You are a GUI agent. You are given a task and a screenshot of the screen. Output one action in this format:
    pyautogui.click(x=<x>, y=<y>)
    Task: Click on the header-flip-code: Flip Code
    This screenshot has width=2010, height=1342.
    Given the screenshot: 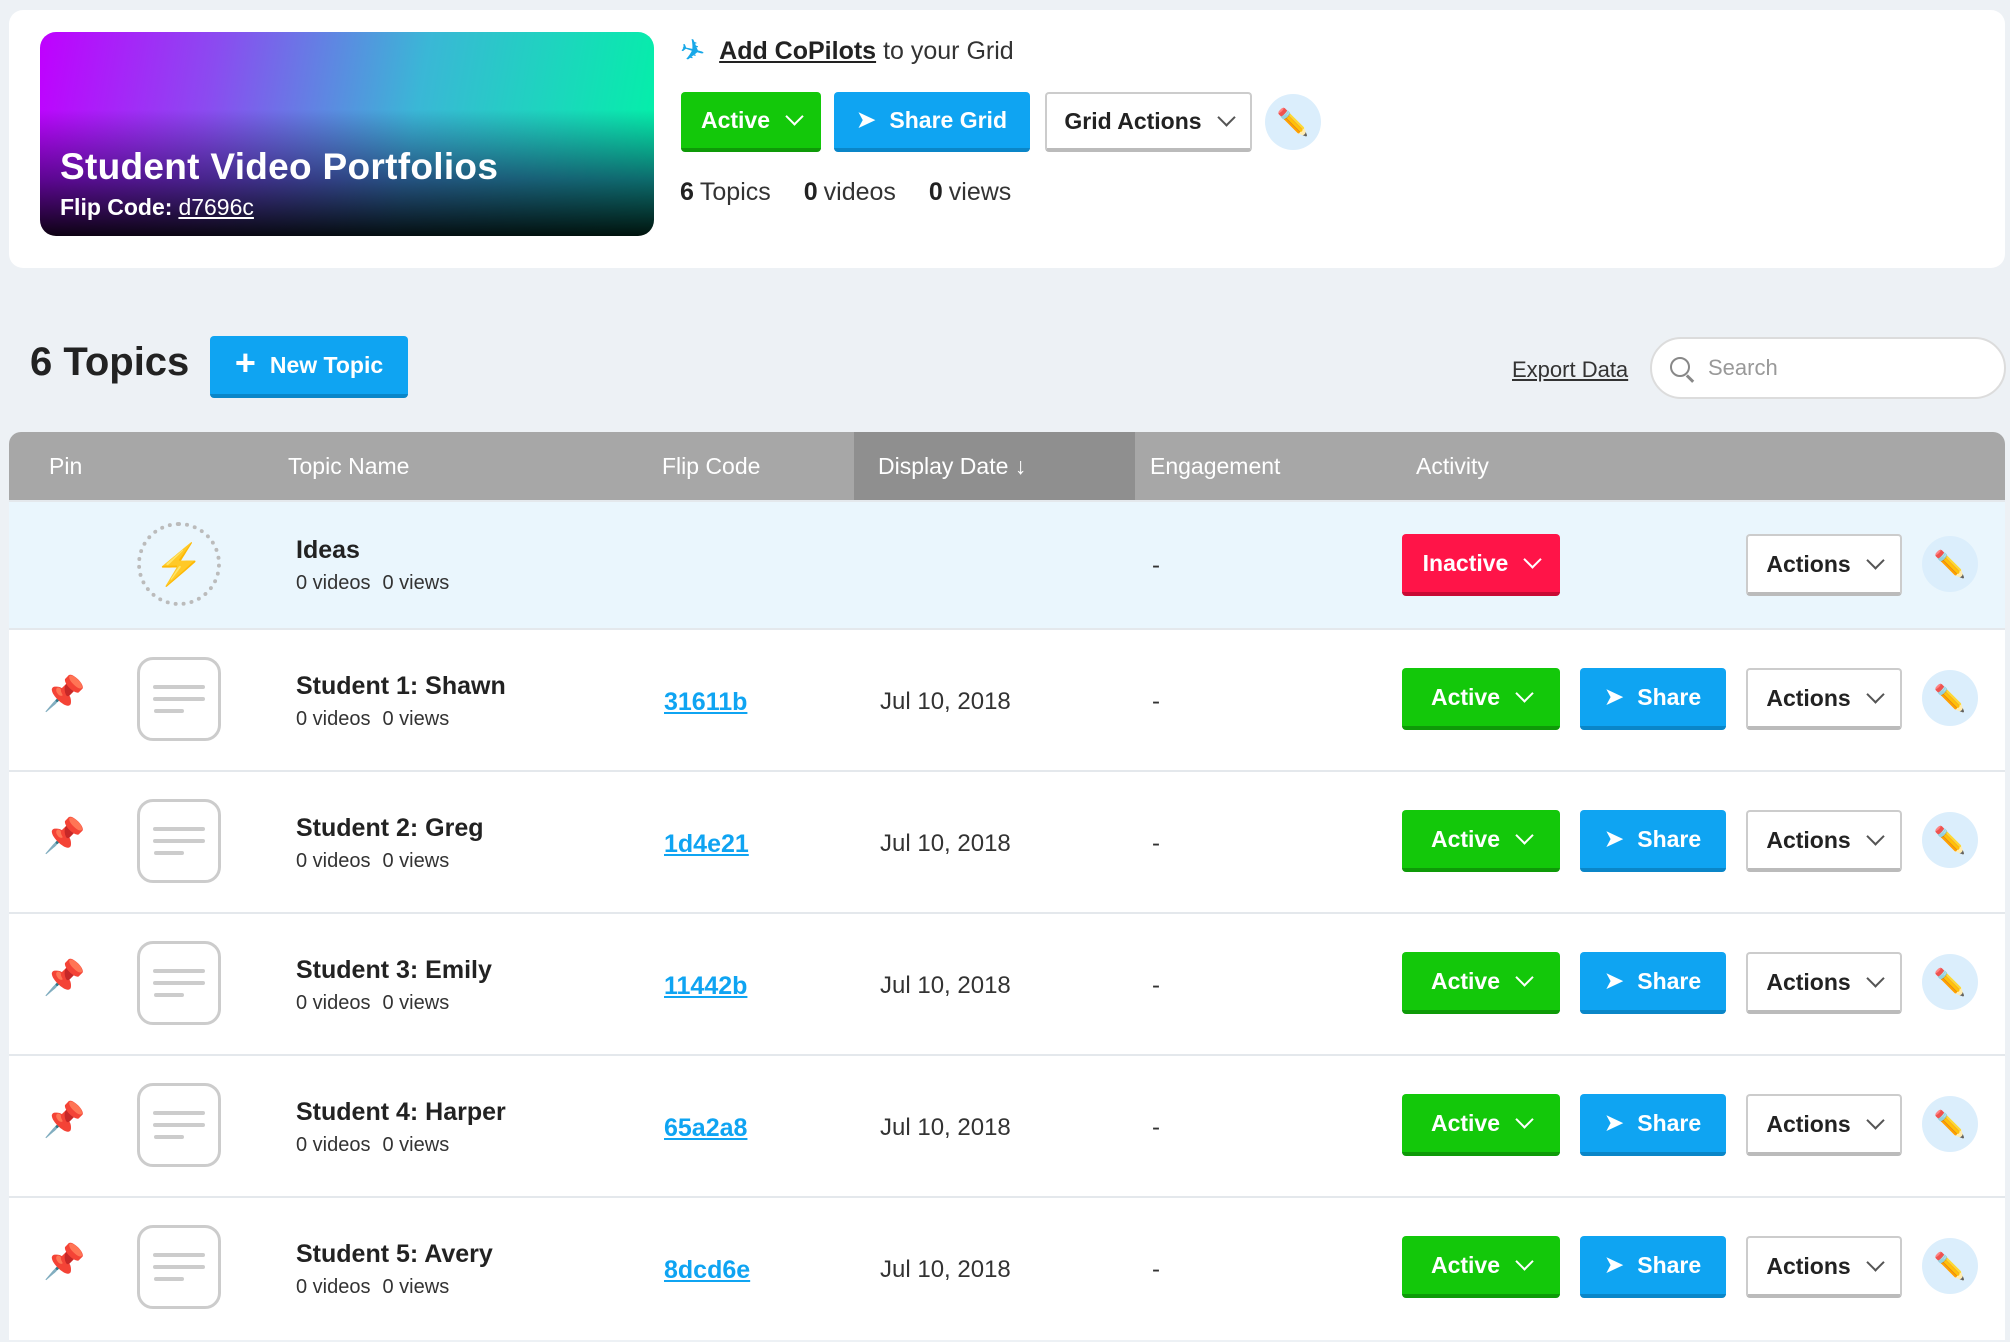 What is the action you would take?
    pyautogui.click(x=711, y=466)
    